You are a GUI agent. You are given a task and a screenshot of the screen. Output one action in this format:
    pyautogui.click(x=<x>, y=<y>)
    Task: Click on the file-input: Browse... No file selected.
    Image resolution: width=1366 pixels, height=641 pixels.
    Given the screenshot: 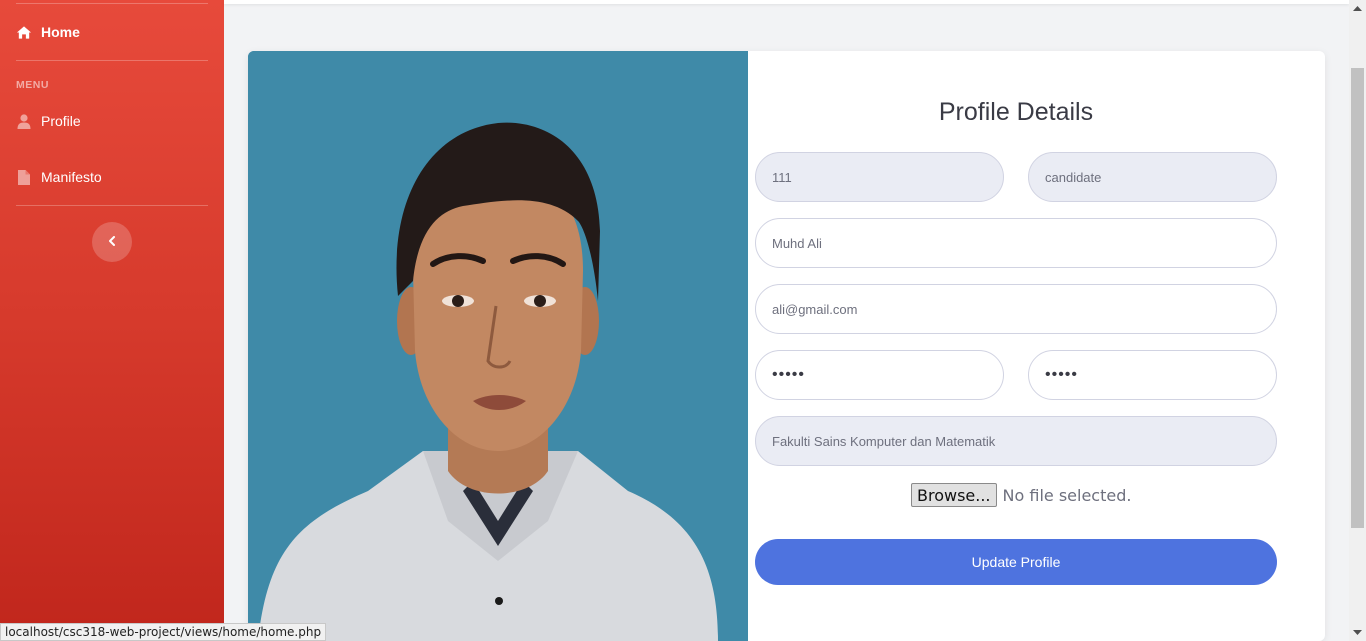 What is the action you would take?
    pyautogui.click(x=1021, y=495)
    